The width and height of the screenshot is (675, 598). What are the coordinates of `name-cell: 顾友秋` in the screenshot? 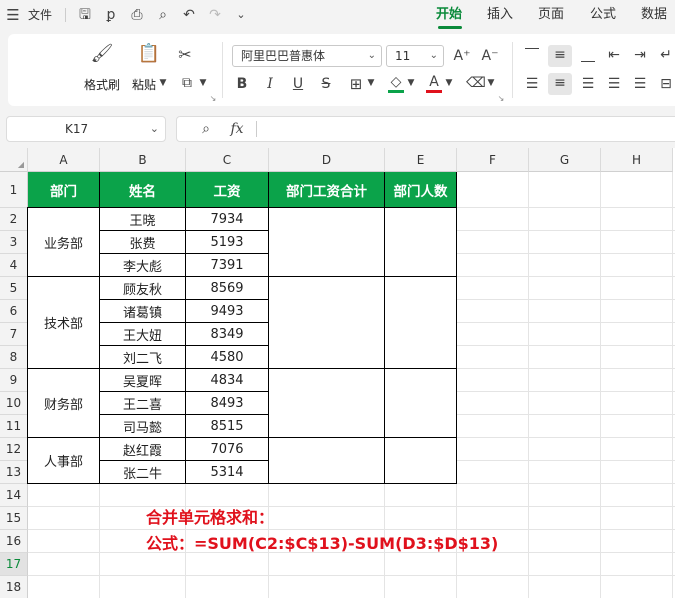 It's located at (143, 288).